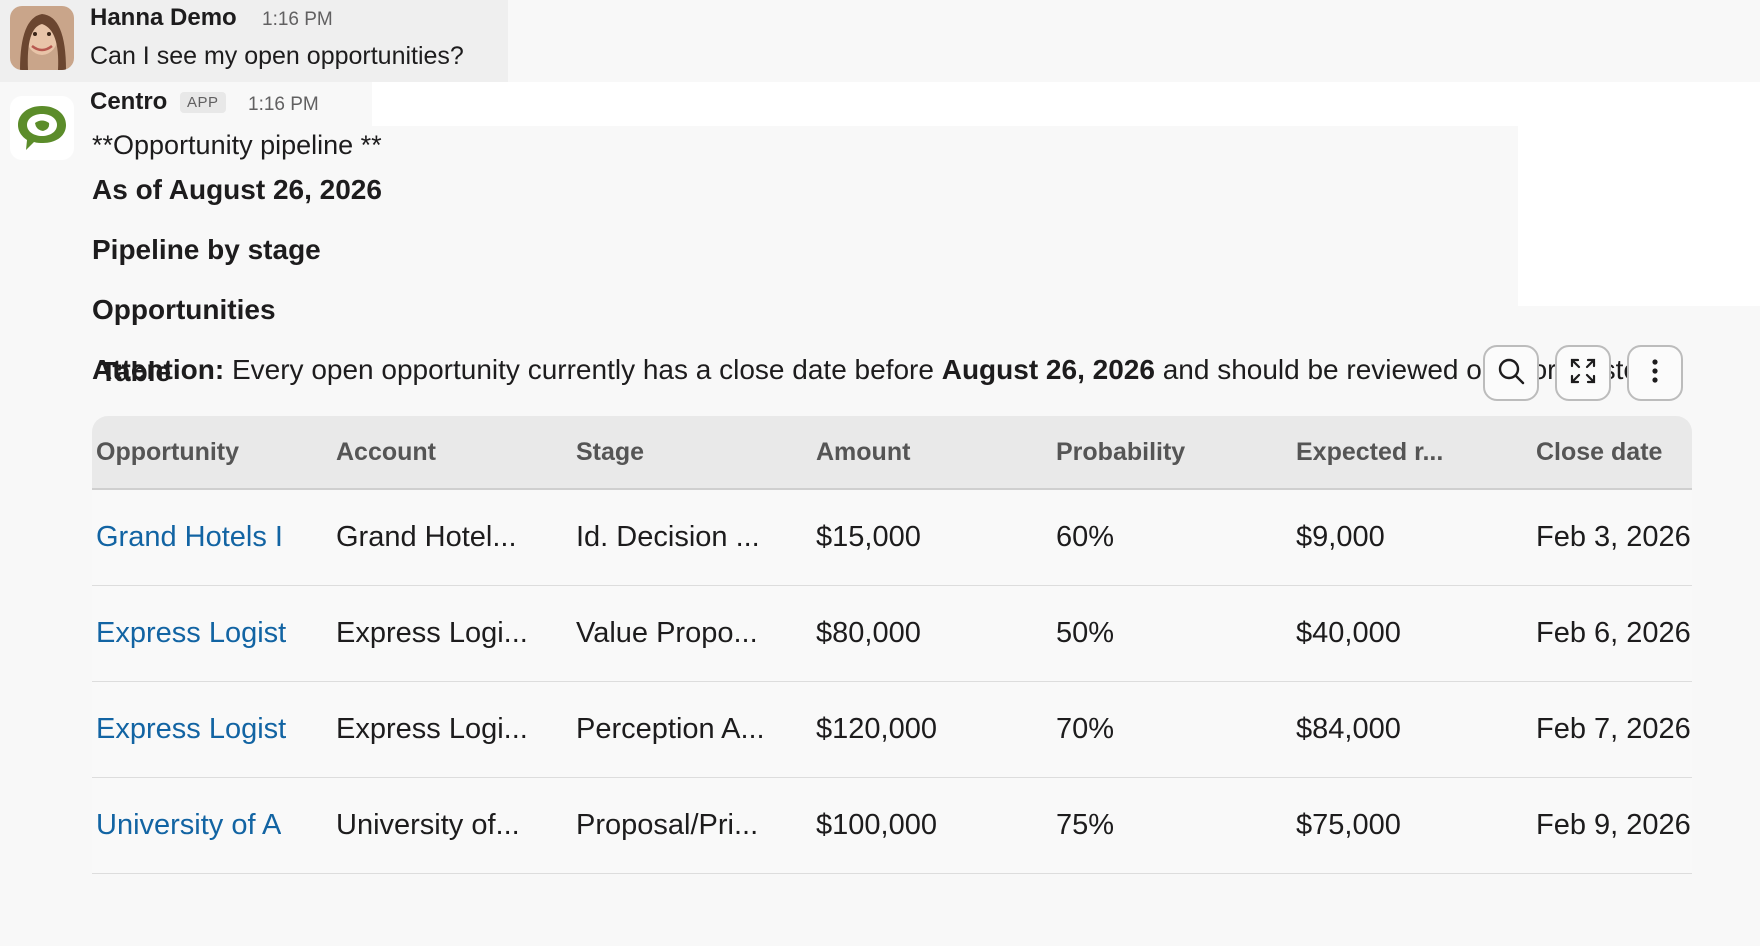 This screenshot has width=1760, height=946. What do you see at coordinates (876, 825) in the screenshot?
I see `amount-cell: $100,000` at bounding box center [876, 825].